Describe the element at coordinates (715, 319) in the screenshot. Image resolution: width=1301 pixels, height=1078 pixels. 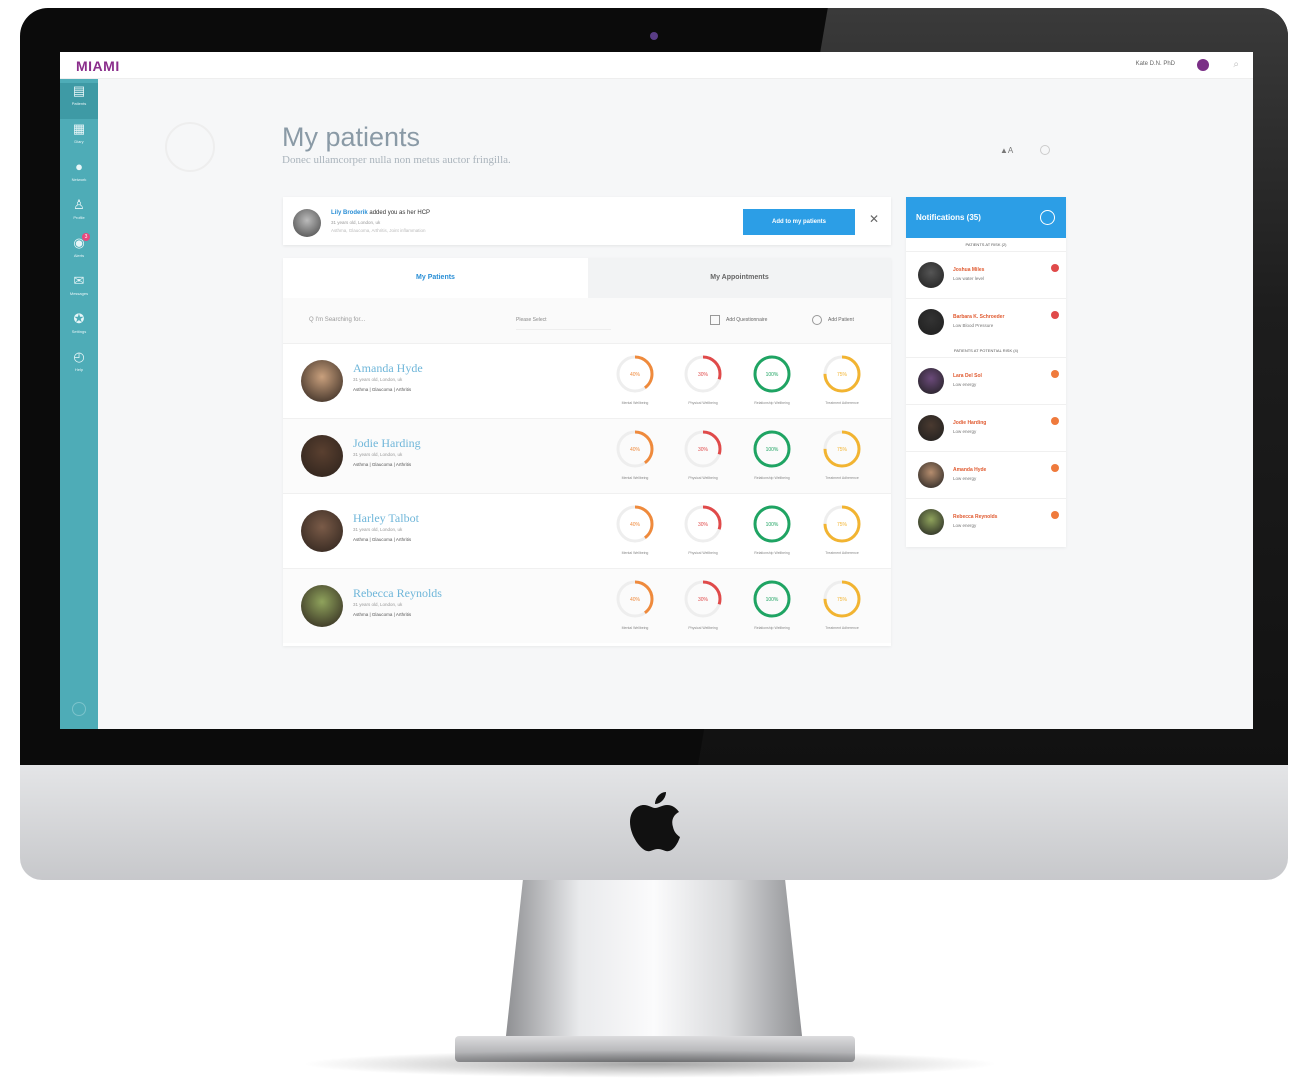
I see `questionnaire-icon` at that location.